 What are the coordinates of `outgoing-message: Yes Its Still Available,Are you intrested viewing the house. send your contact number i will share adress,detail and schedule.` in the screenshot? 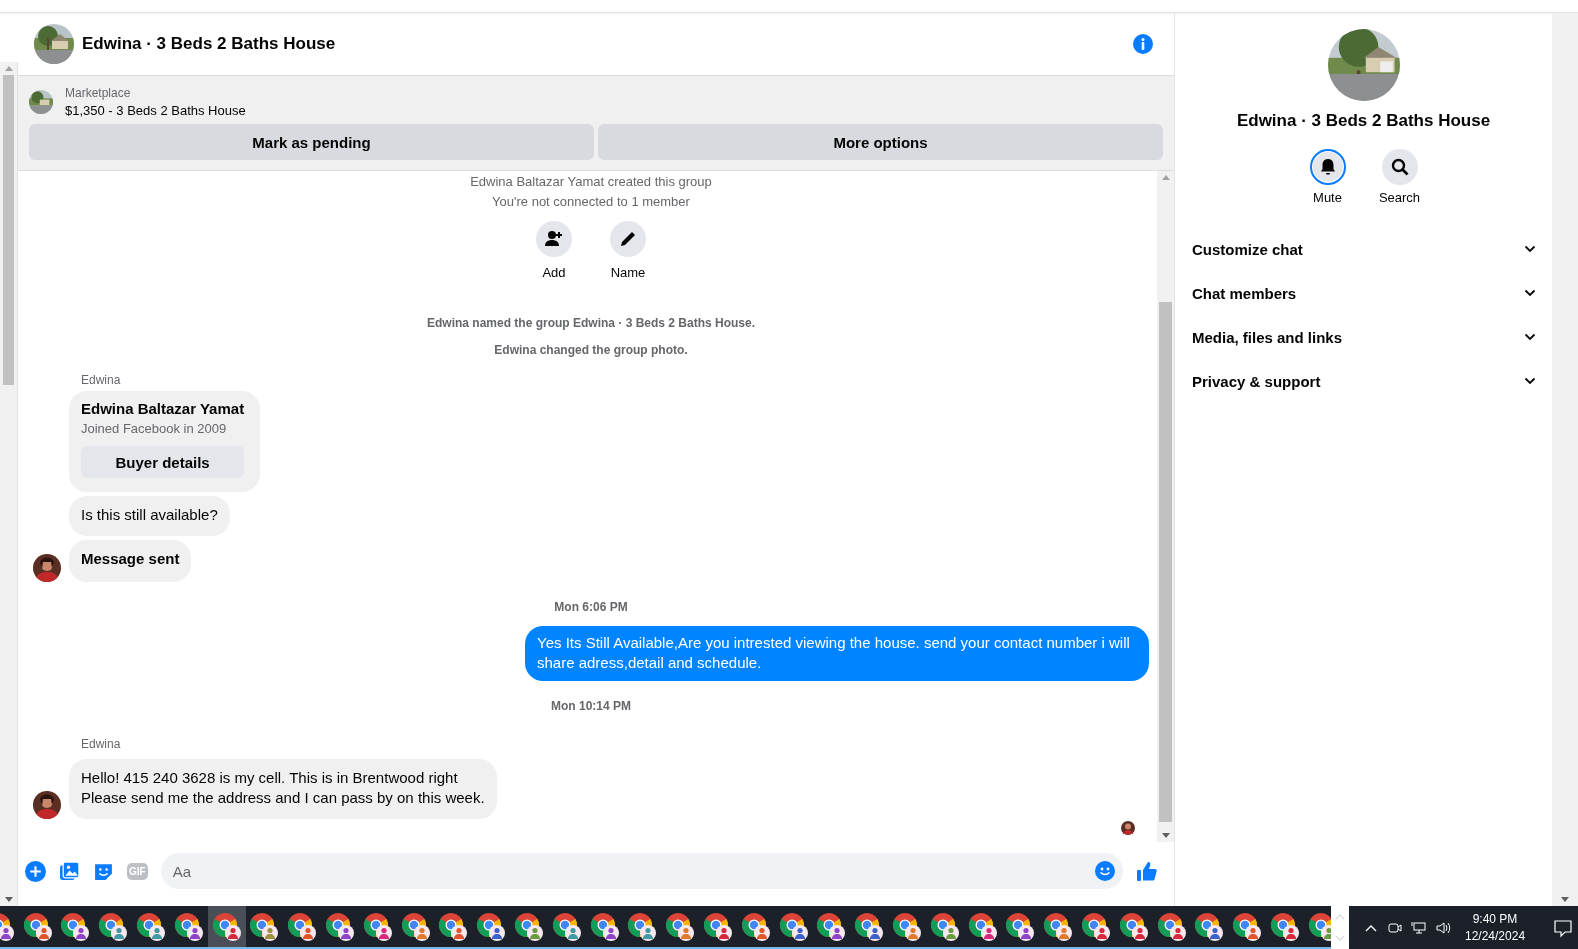 It's located at (837, 653).